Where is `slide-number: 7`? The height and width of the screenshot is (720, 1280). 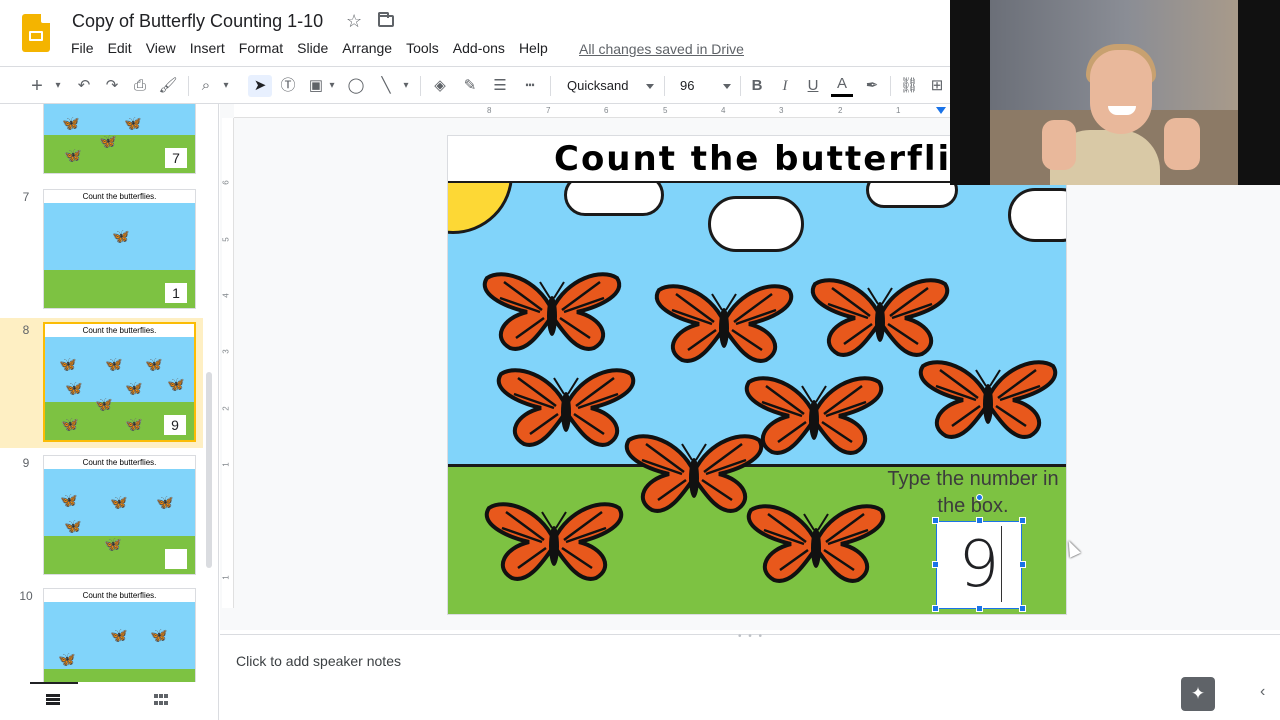 slide-number: 7 is located at coordinates (26, 197).